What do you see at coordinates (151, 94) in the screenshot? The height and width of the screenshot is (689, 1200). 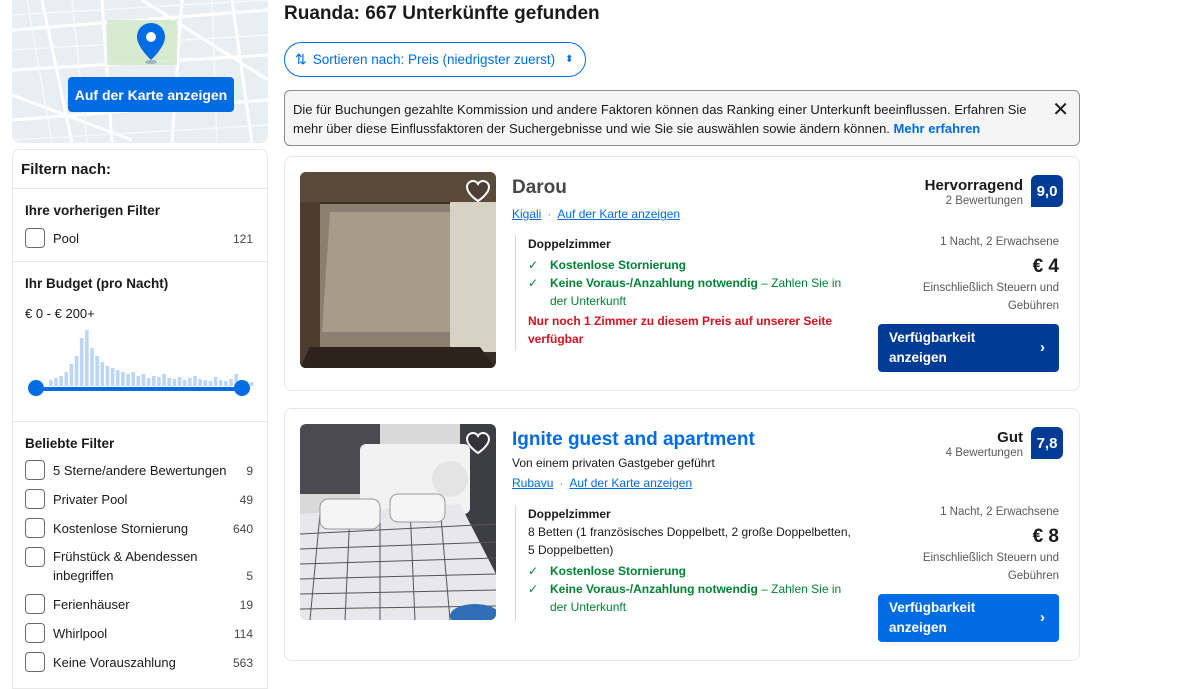 I see `show-on-map-button: Auf der Karte anzeigen` at bounding box center [151, 94].